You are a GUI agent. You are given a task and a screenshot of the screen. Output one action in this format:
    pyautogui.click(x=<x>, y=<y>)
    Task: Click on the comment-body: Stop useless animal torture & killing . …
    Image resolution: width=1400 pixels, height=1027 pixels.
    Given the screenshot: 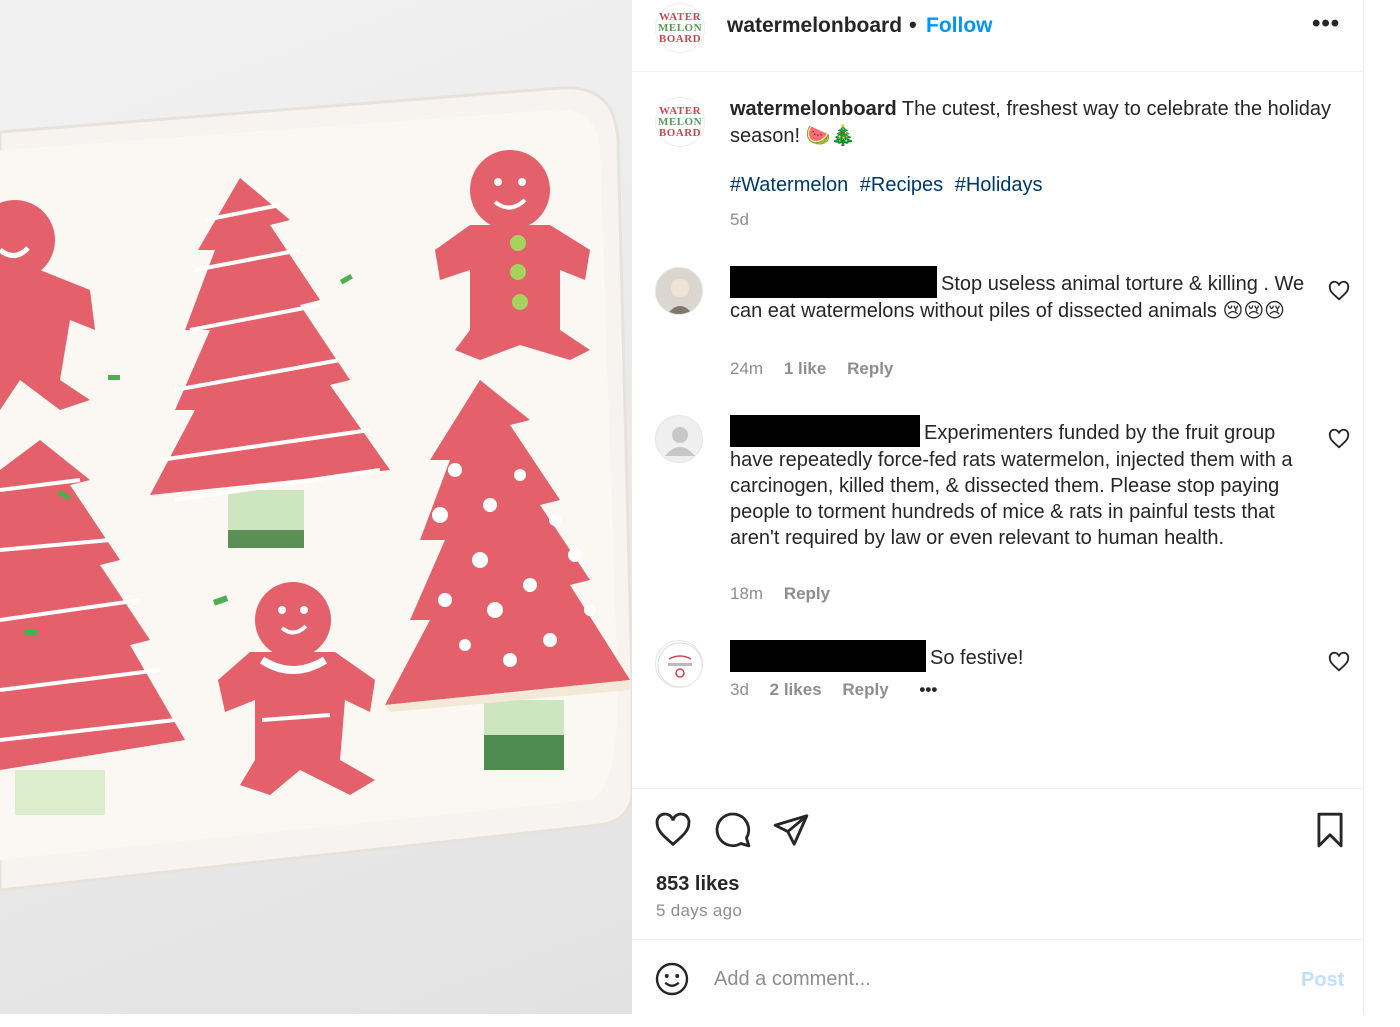 What is the action you would take?
    pyautogui.click(x=1019, y=295)
    